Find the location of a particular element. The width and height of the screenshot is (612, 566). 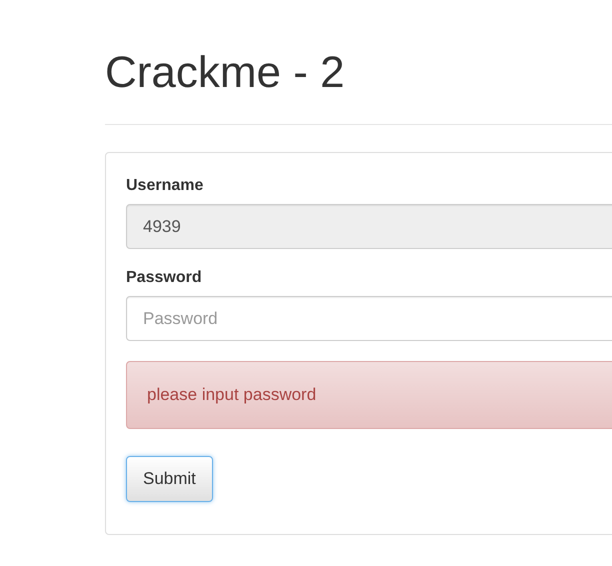

field-label: Username is located at coordinates (165, 186).